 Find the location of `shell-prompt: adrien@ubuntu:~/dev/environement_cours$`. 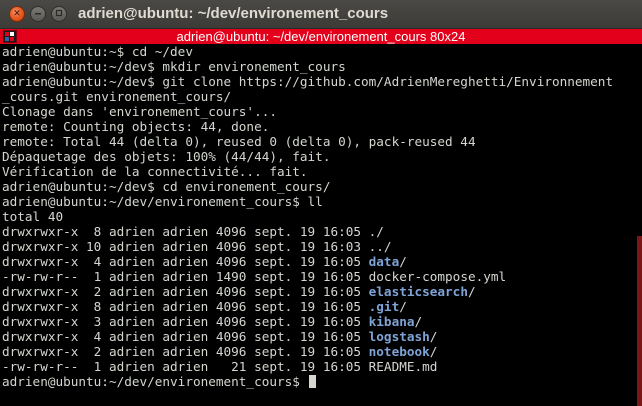

shell-prompt: adrien@ubuntu:~/dev/environement_cours$ is located at coordinates (155, 381).